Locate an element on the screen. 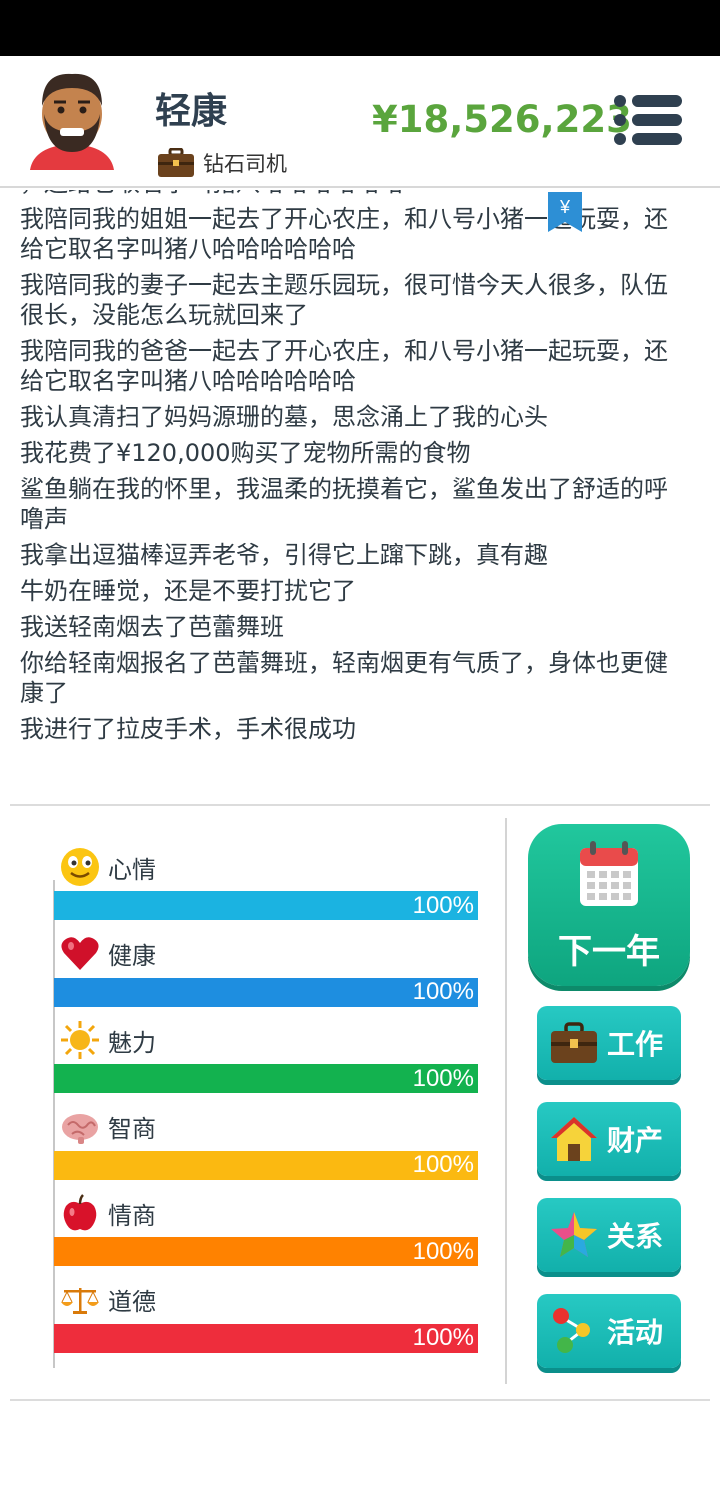 The height and width of the screenshot is (1496, 720). activities-button: 活动 is located at coordinates (609, 1331).